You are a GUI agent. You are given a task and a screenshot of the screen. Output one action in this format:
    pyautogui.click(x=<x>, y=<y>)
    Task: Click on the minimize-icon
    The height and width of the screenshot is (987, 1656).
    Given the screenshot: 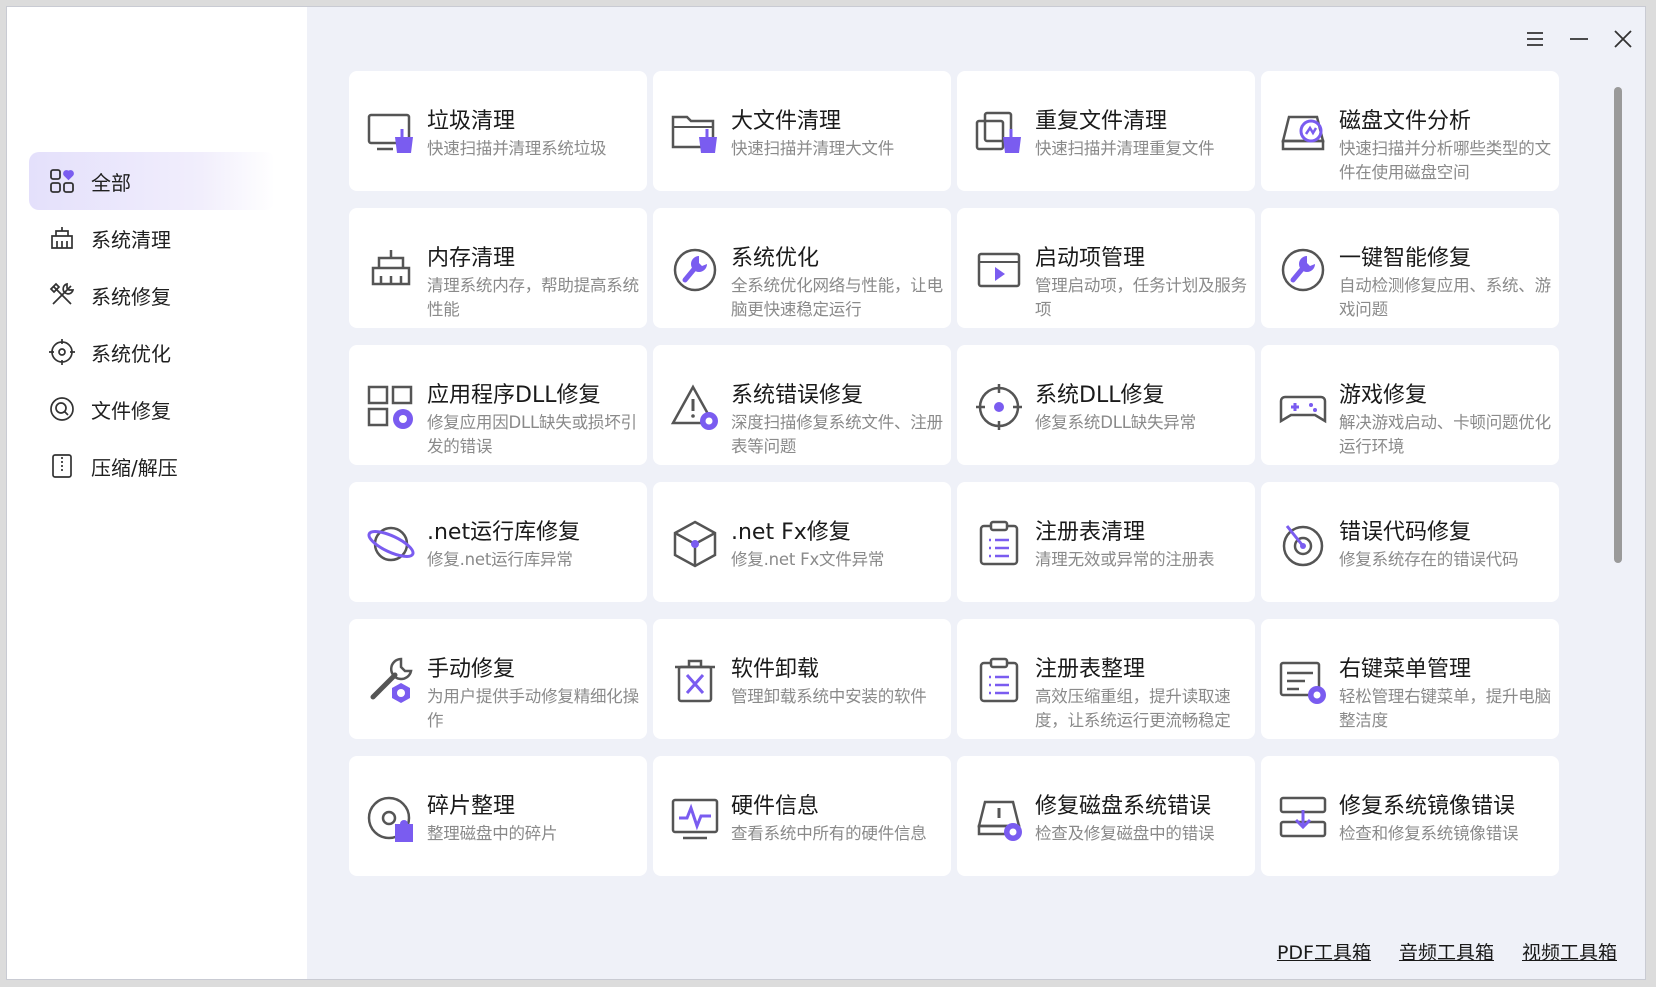 What is the action you would take?
    pyautogui.click(x=1579, y=39)
    